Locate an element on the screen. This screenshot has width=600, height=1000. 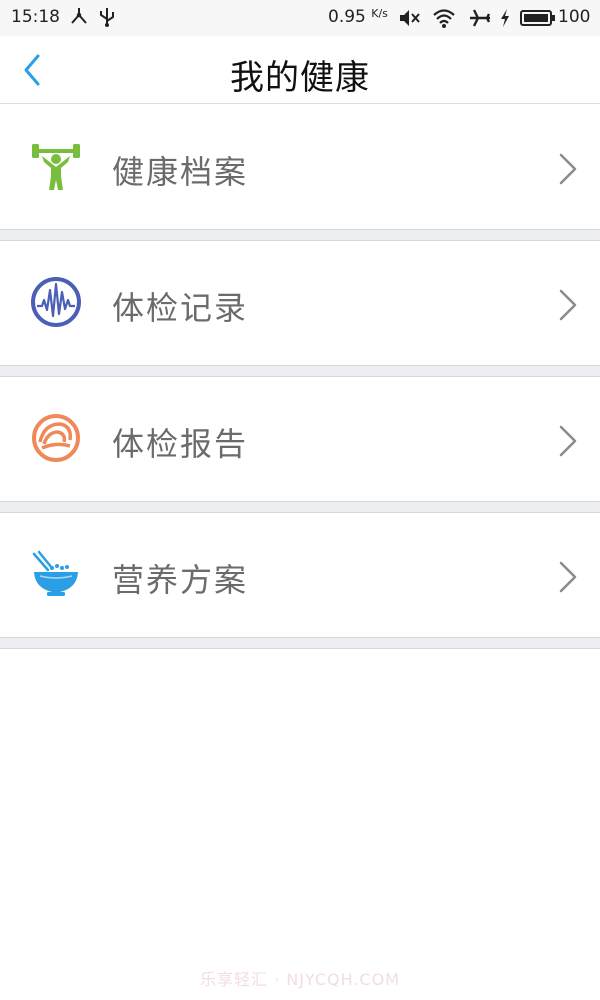
title-bar: 我的健康 is located at coordinates (300, 70).